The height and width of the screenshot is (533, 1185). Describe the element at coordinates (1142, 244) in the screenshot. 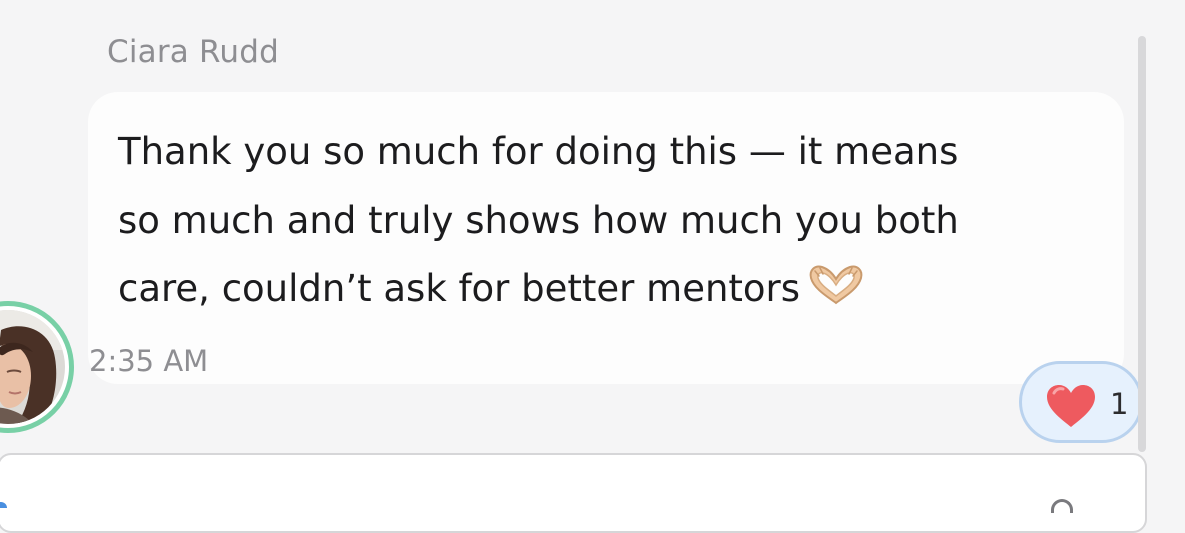

I see `scrollbar` at that location.